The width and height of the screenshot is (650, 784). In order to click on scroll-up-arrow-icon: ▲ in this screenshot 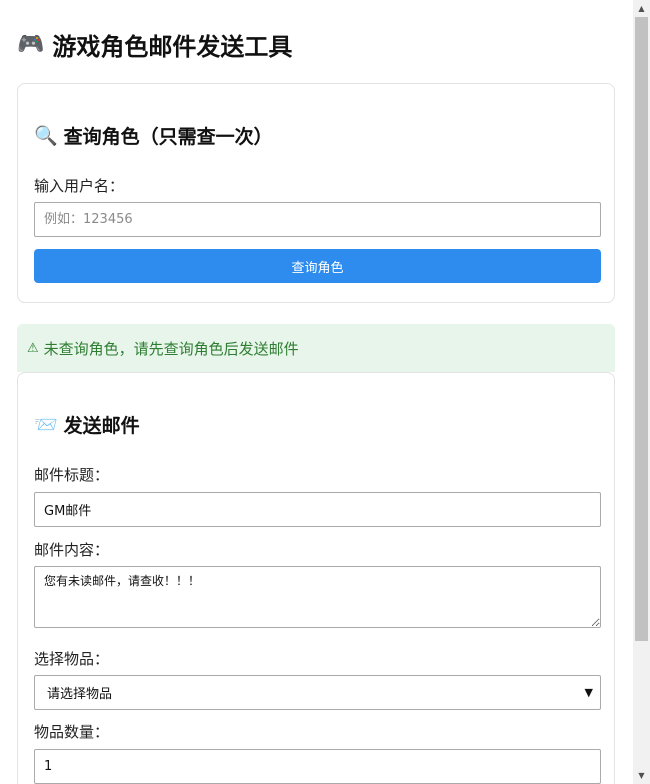, I will do `click(641, 8)`.